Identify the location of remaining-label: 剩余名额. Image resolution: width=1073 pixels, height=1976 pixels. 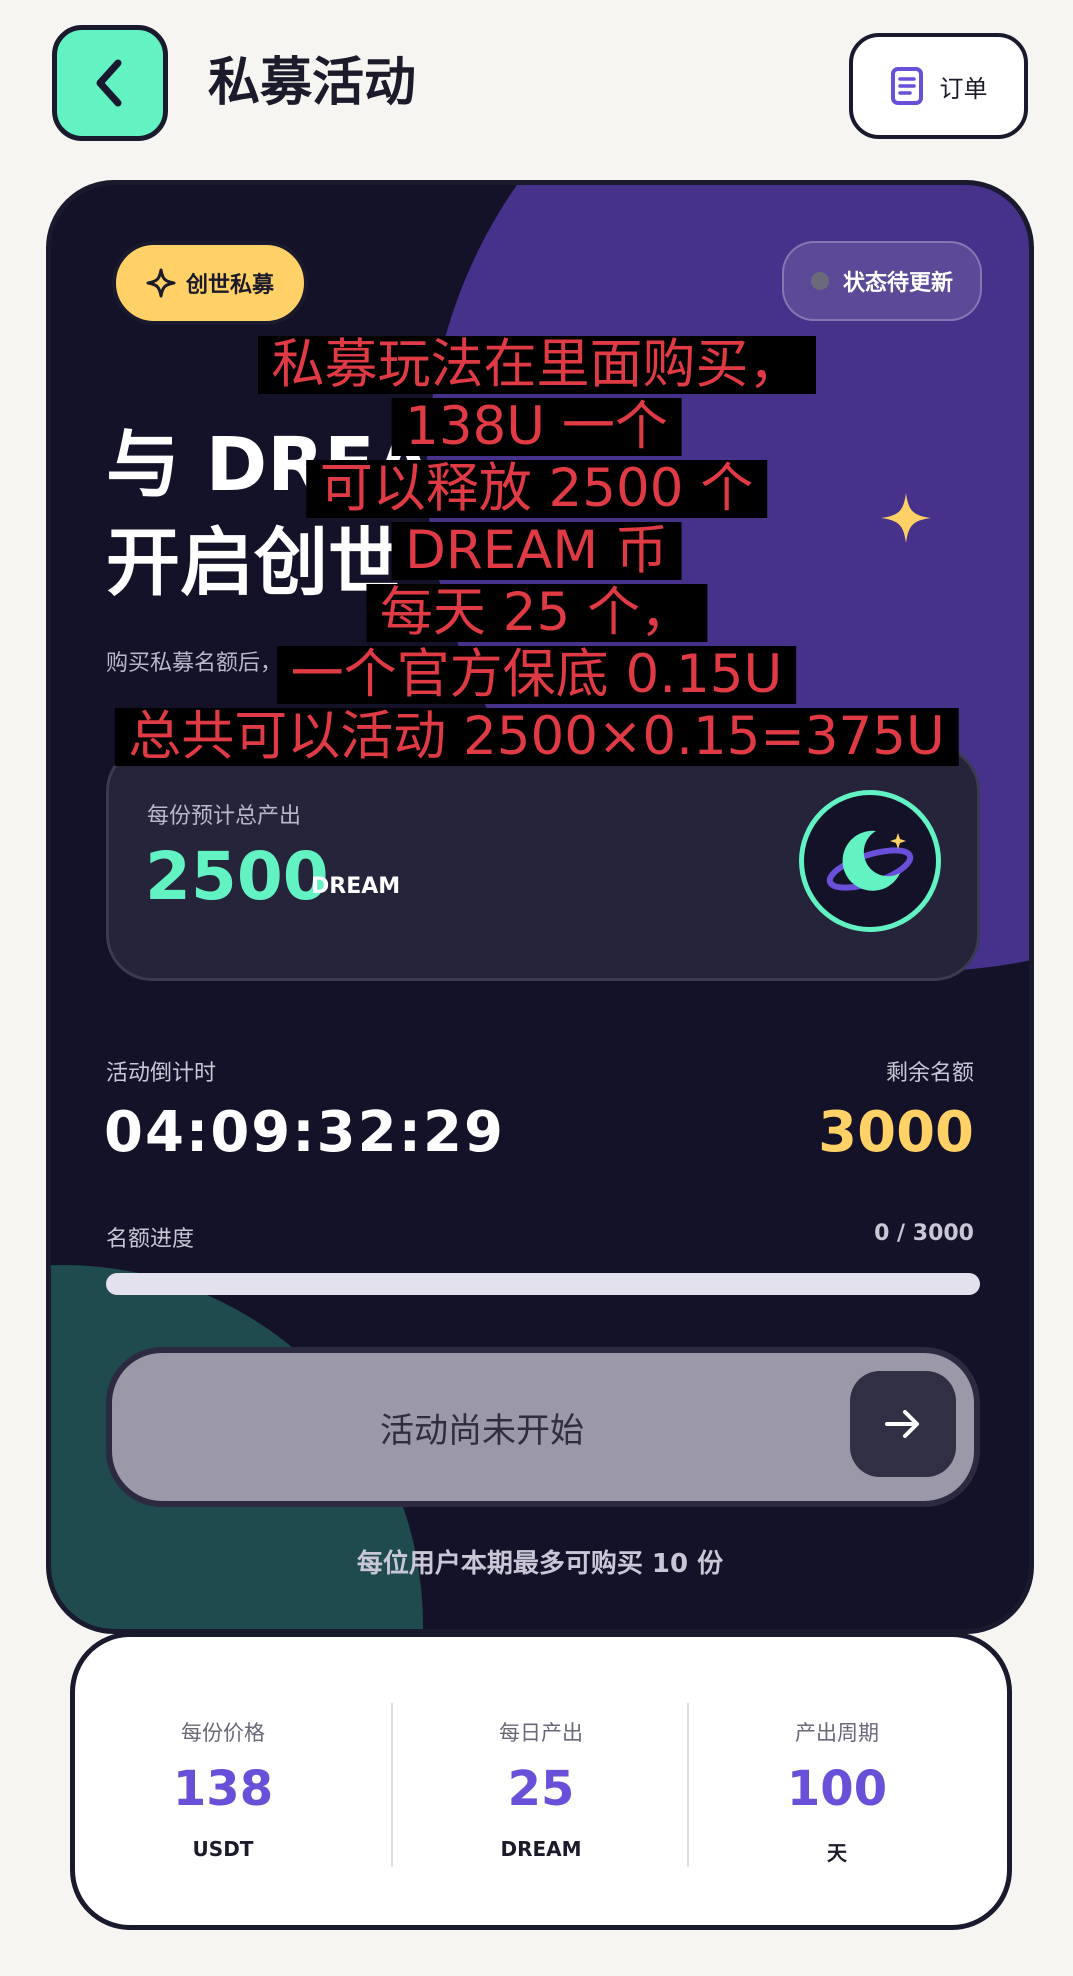
(929, 1073).